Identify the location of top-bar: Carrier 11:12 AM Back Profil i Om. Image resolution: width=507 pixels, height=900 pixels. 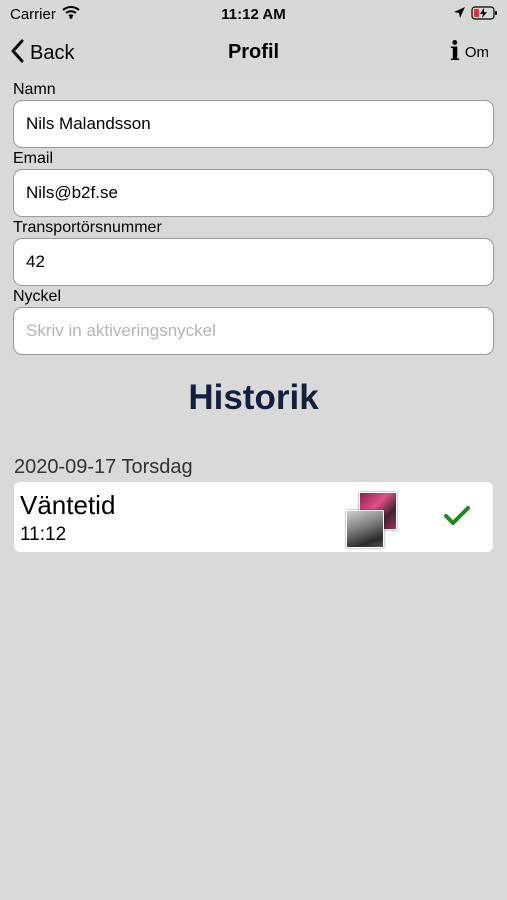
(253, 39).